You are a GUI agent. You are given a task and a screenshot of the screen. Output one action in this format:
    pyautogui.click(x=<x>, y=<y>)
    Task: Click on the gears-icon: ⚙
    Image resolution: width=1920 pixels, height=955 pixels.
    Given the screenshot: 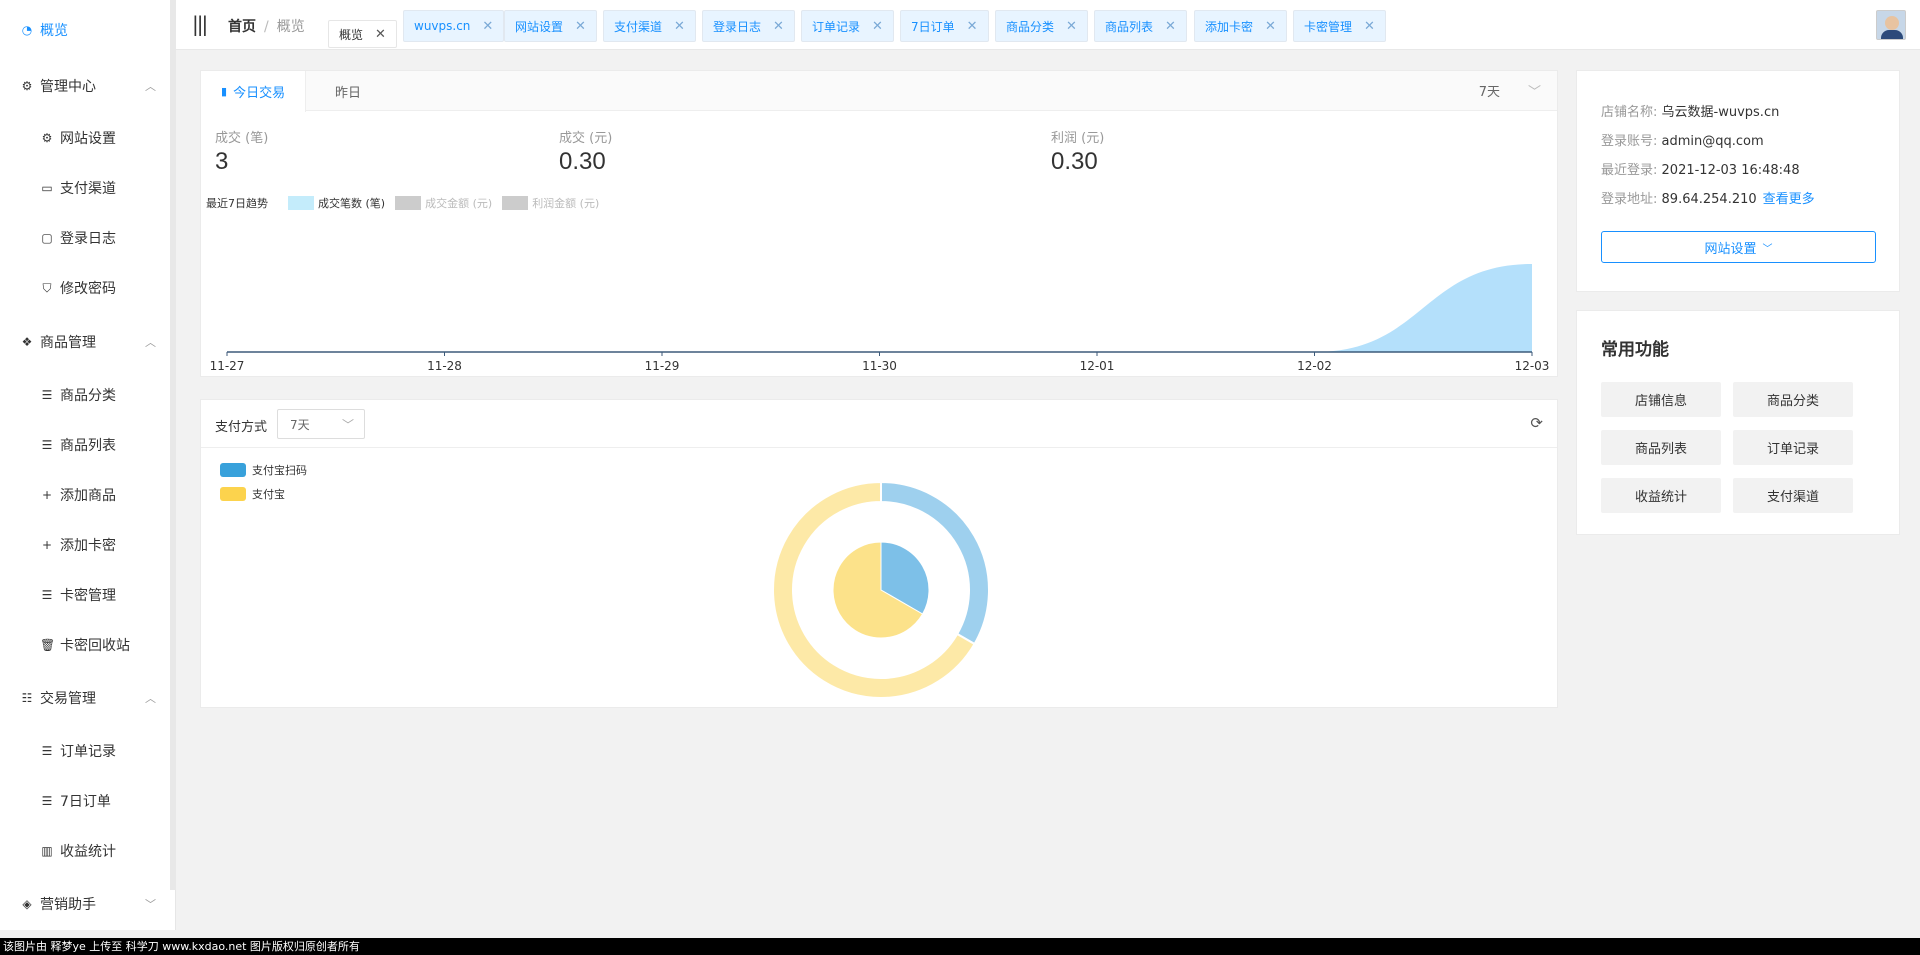 What is the action you would take?
    pyautogui.click(x=27, y=86)
    